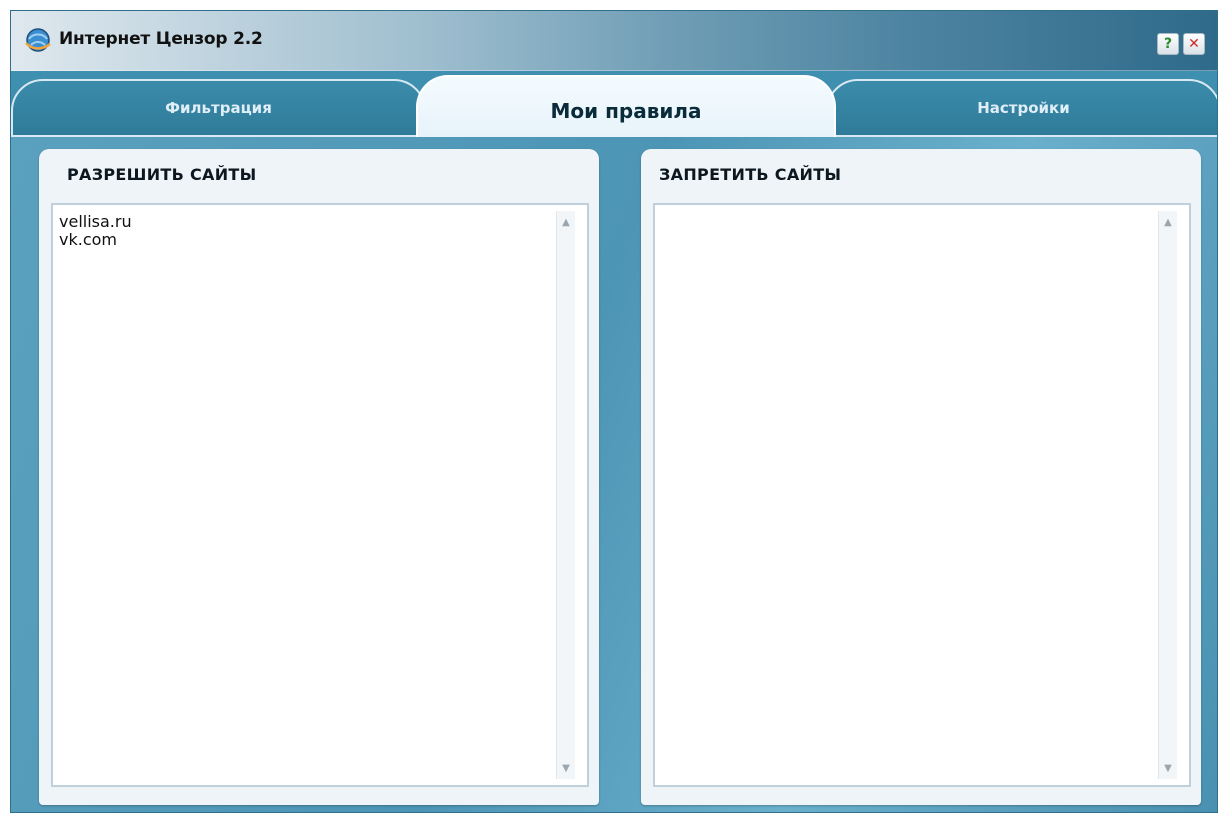 The width and height of the screenshot is (1228, 823). What do you see at coordinates (304, 222) in the screenshot?
I see `list-item: vellisa.ru` at bounding box center [304, 222].